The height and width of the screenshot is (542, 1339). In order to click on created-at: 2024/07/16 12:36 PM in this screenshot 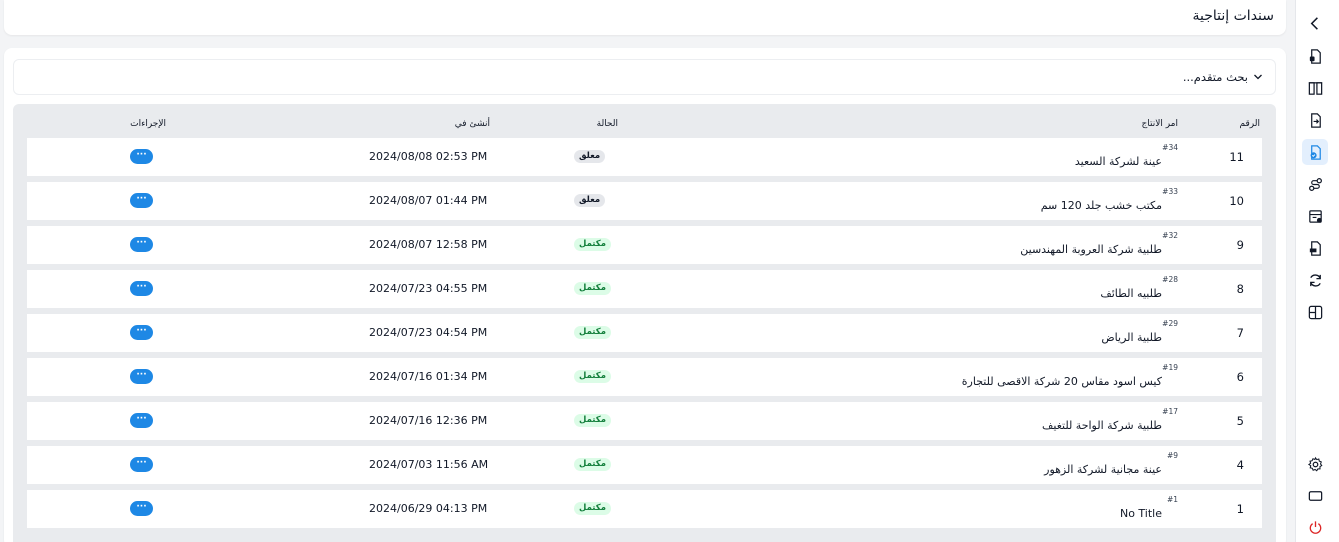, I will do `click(428, 420)`.